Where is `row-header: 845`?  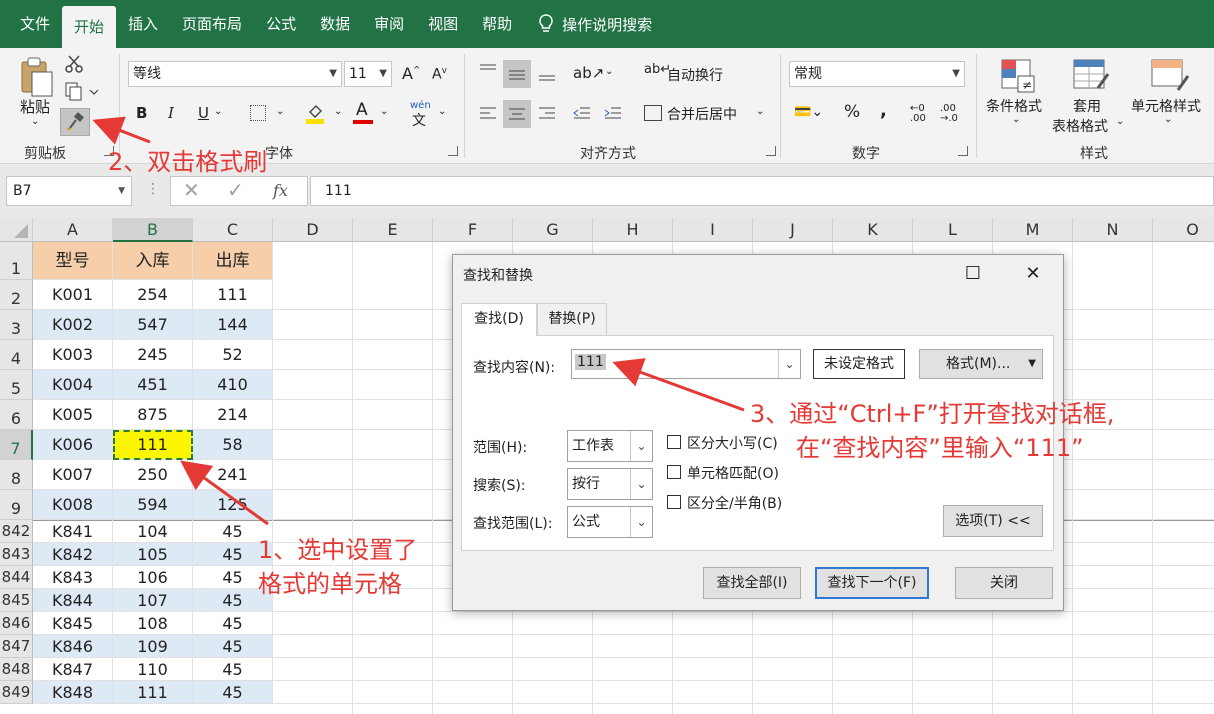 row-header: 845 is located at coordinates (16, 600).